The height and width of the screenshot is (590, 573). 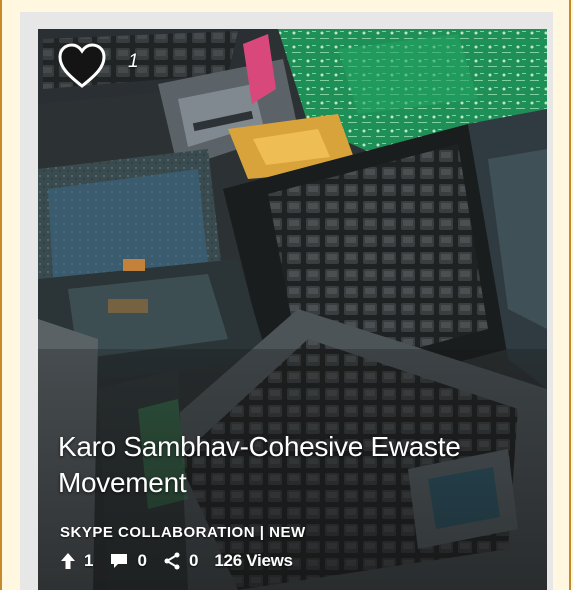 I want to click on share-button: 0, so click(x=180, y=561).